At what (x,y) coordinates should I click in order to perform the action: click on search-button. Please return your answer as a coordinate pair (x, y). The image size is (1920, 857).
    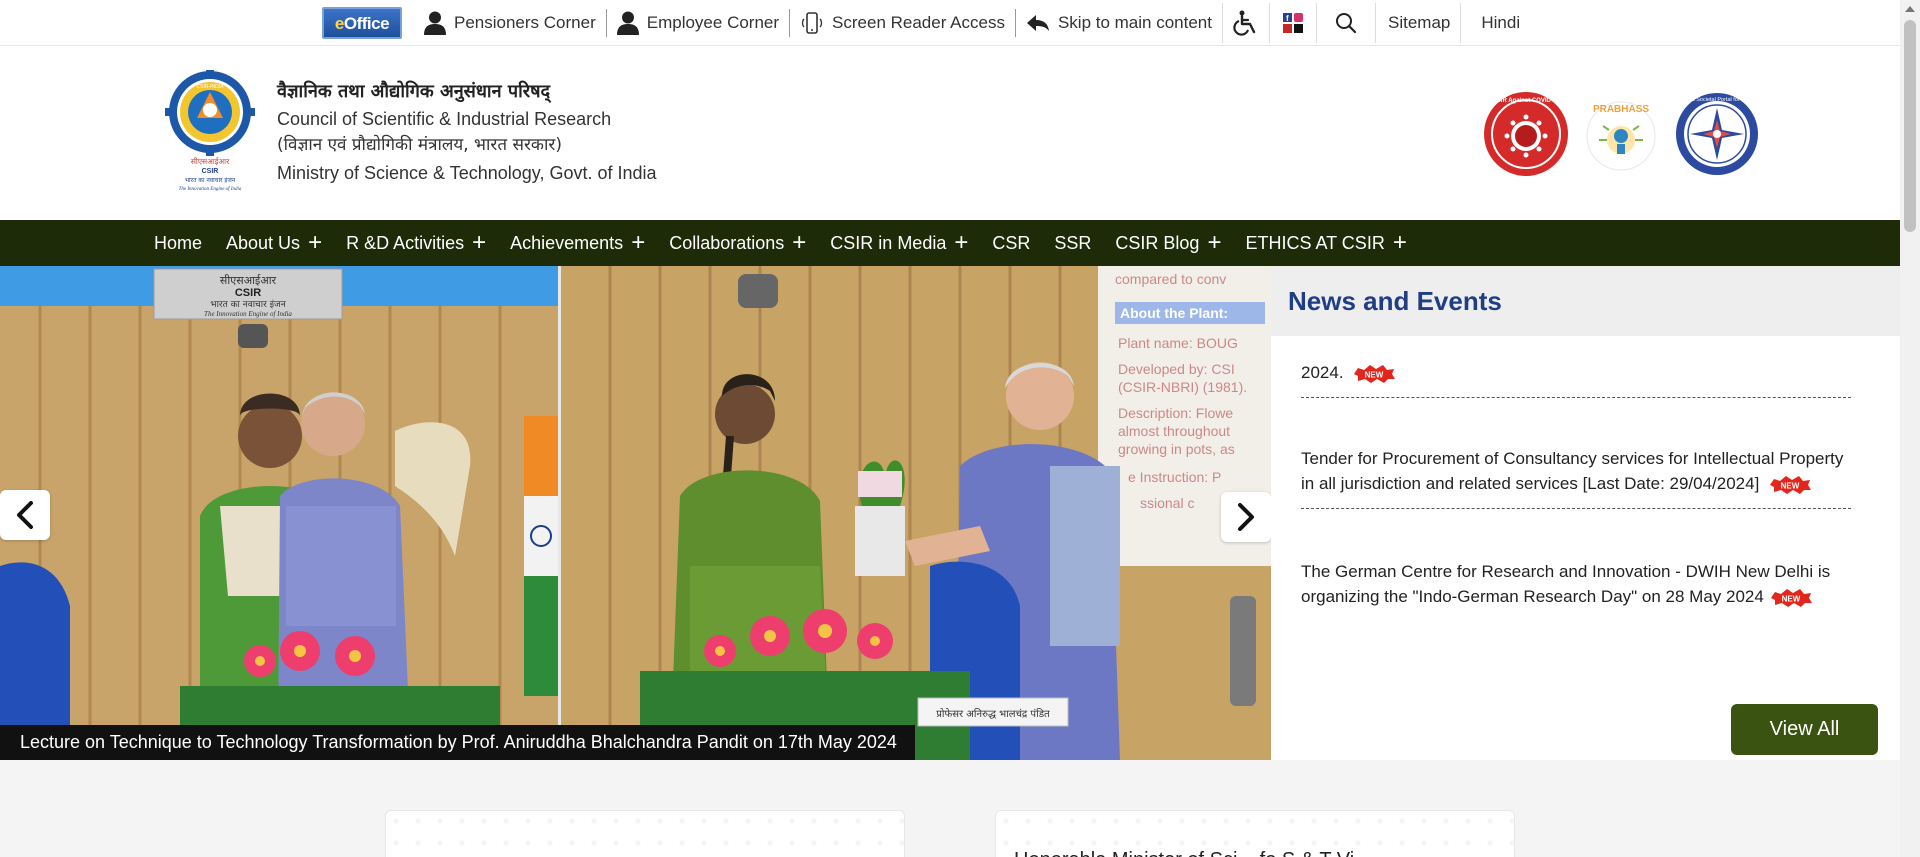
    Looking at the image, I should click on (1346, 23).